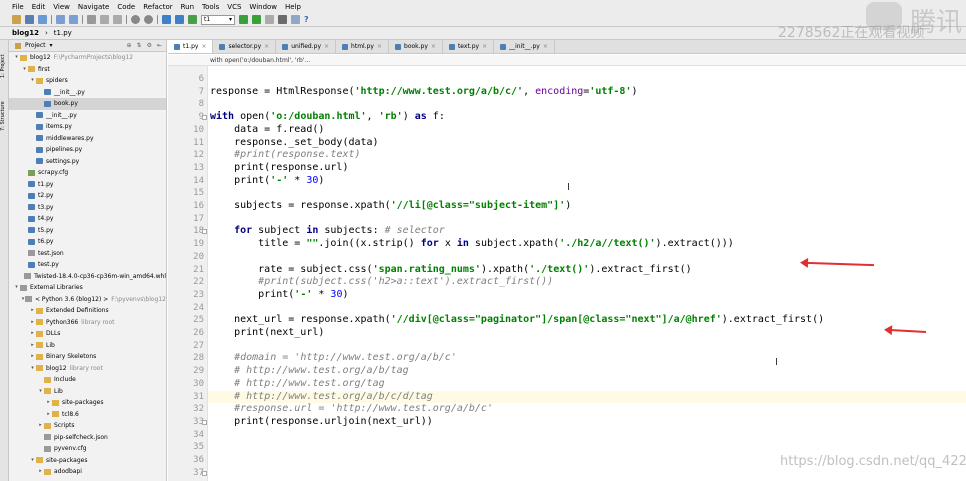 Image resolution: width=966 pixels, height=481 pixels. I want to click on redo-icon, so click(73, 19).